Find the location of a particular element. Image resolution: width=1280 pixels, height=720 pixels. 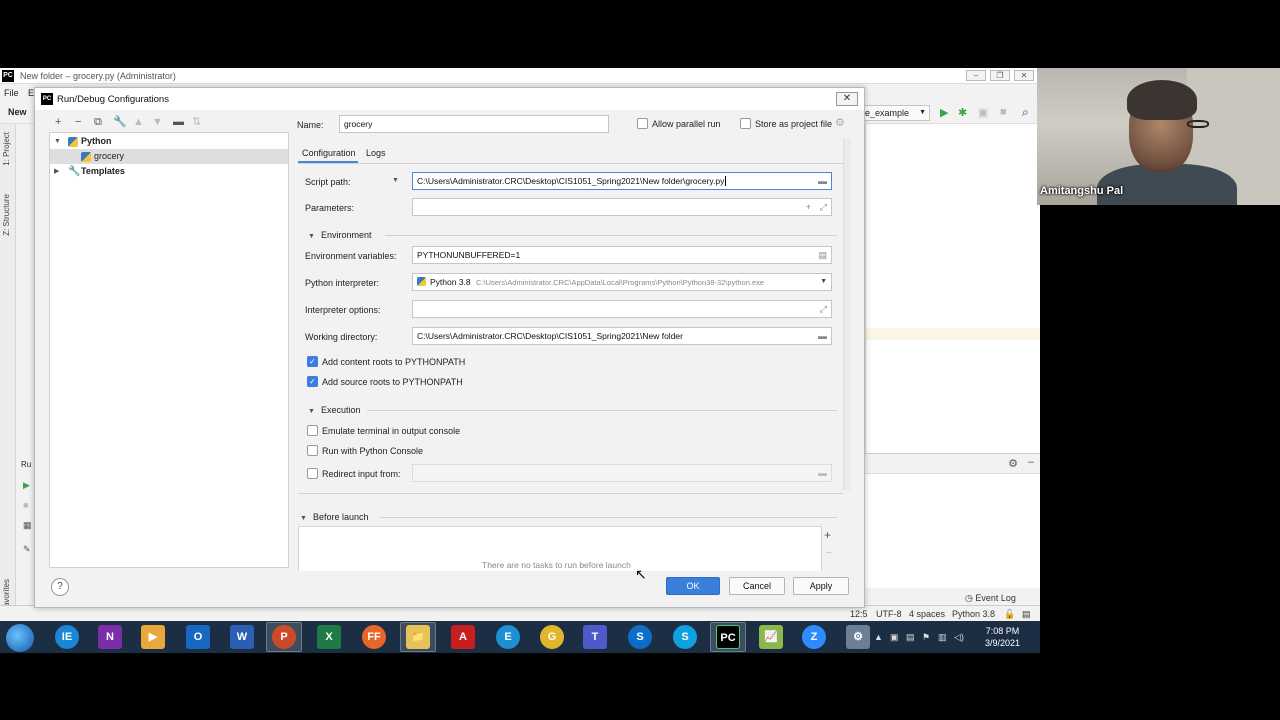

folder-icon: ▬ is located at coordinates (178, 122).